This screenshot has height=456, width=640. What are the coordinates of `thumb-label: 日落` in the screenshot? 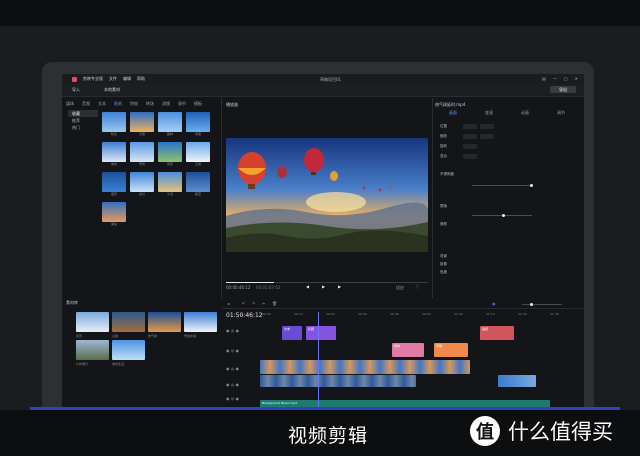 It's located at (141, 134).